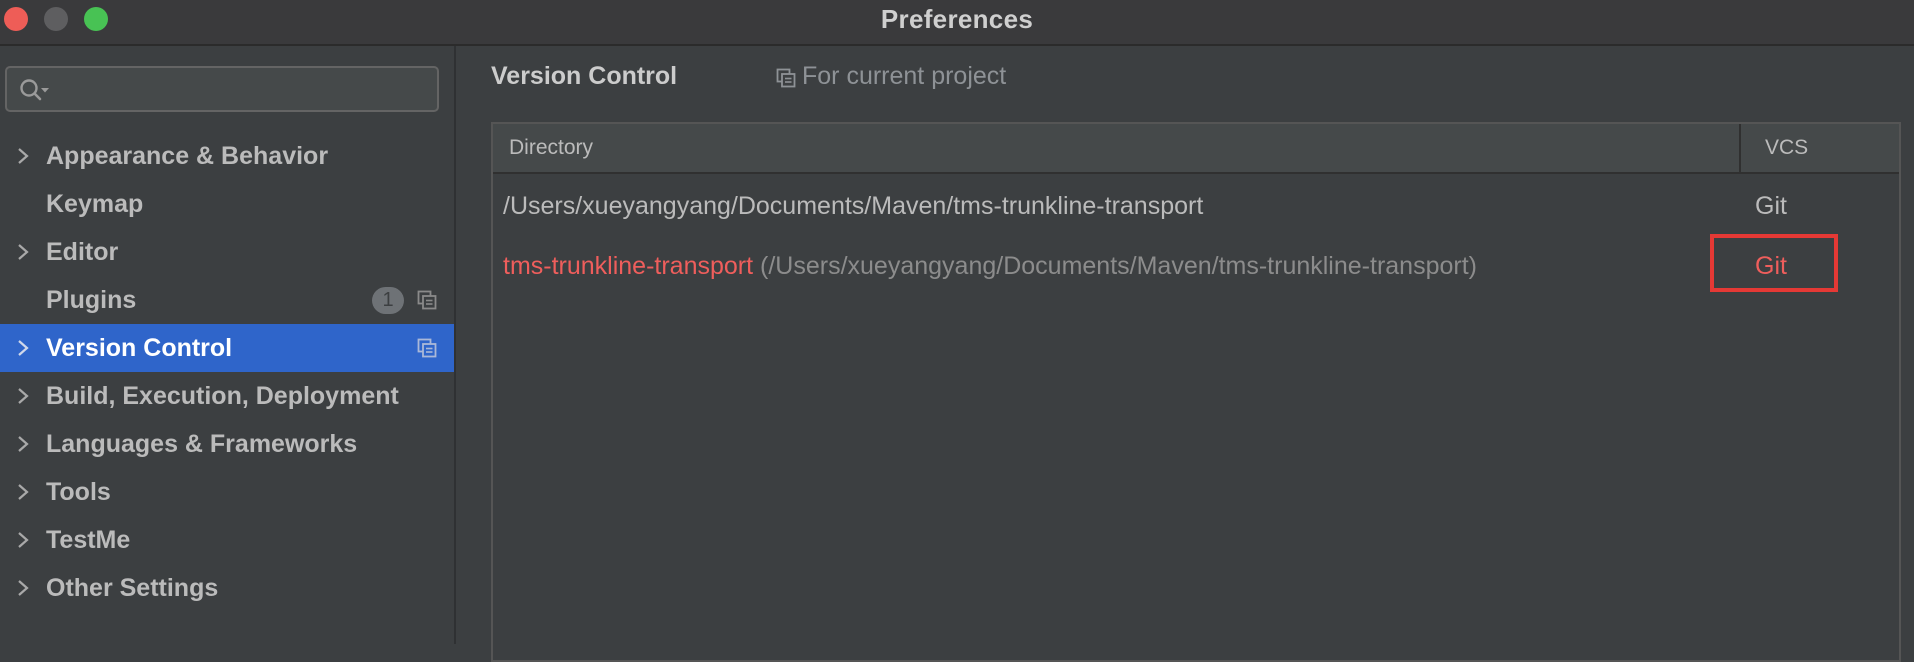  Describe the element at coordinates (957, 19) in the screenshot. I see `window-title: Preferences` at that location.